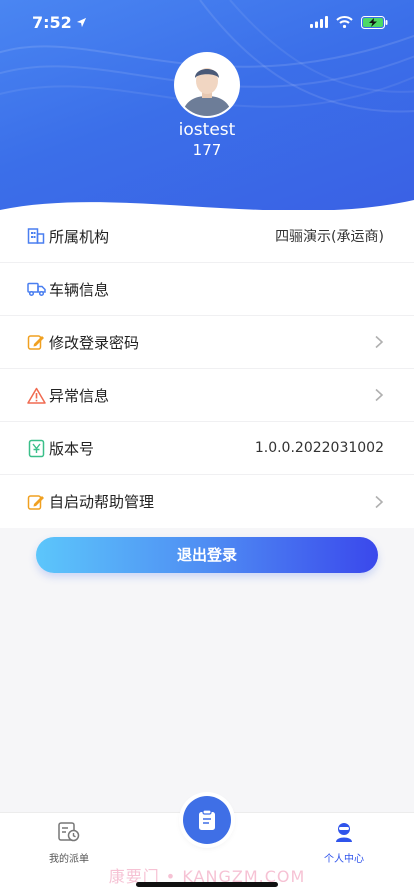 Image resolution: width=414 pixels, height=896 pixels. I want to click on warning-icon, so click(36, 395).